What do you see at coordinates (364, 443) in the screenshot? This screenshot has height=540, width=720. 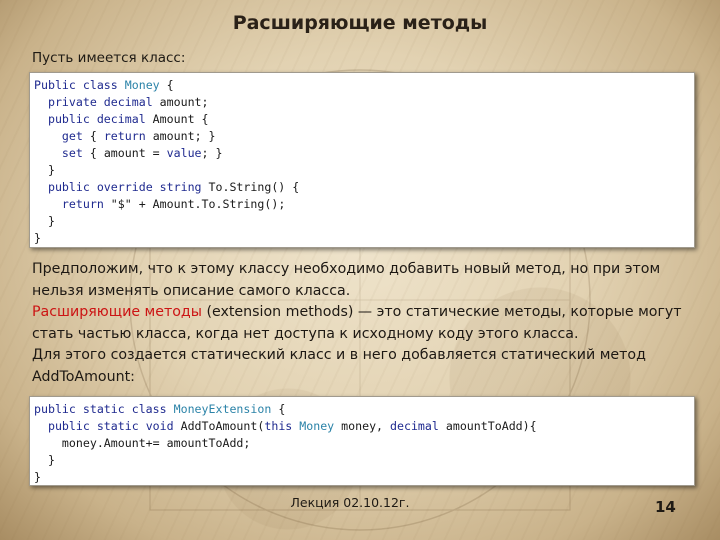 I see `code-line: money.Amount+= amountToAdd;` at bounding box center [364, 443].